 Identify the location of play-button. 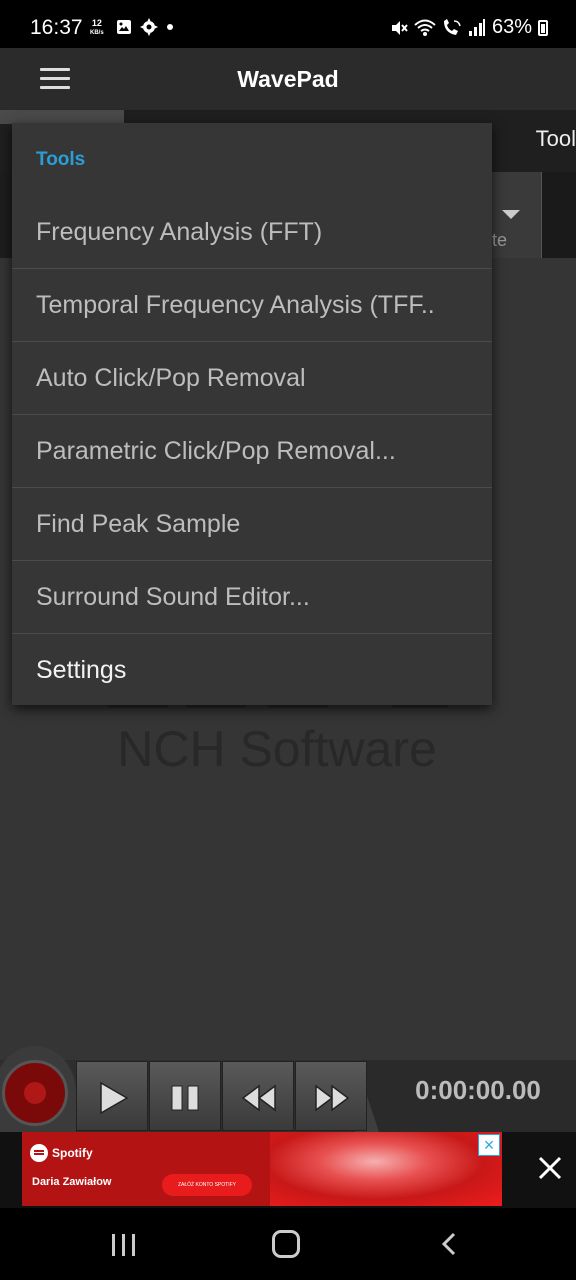
(112, 1096).